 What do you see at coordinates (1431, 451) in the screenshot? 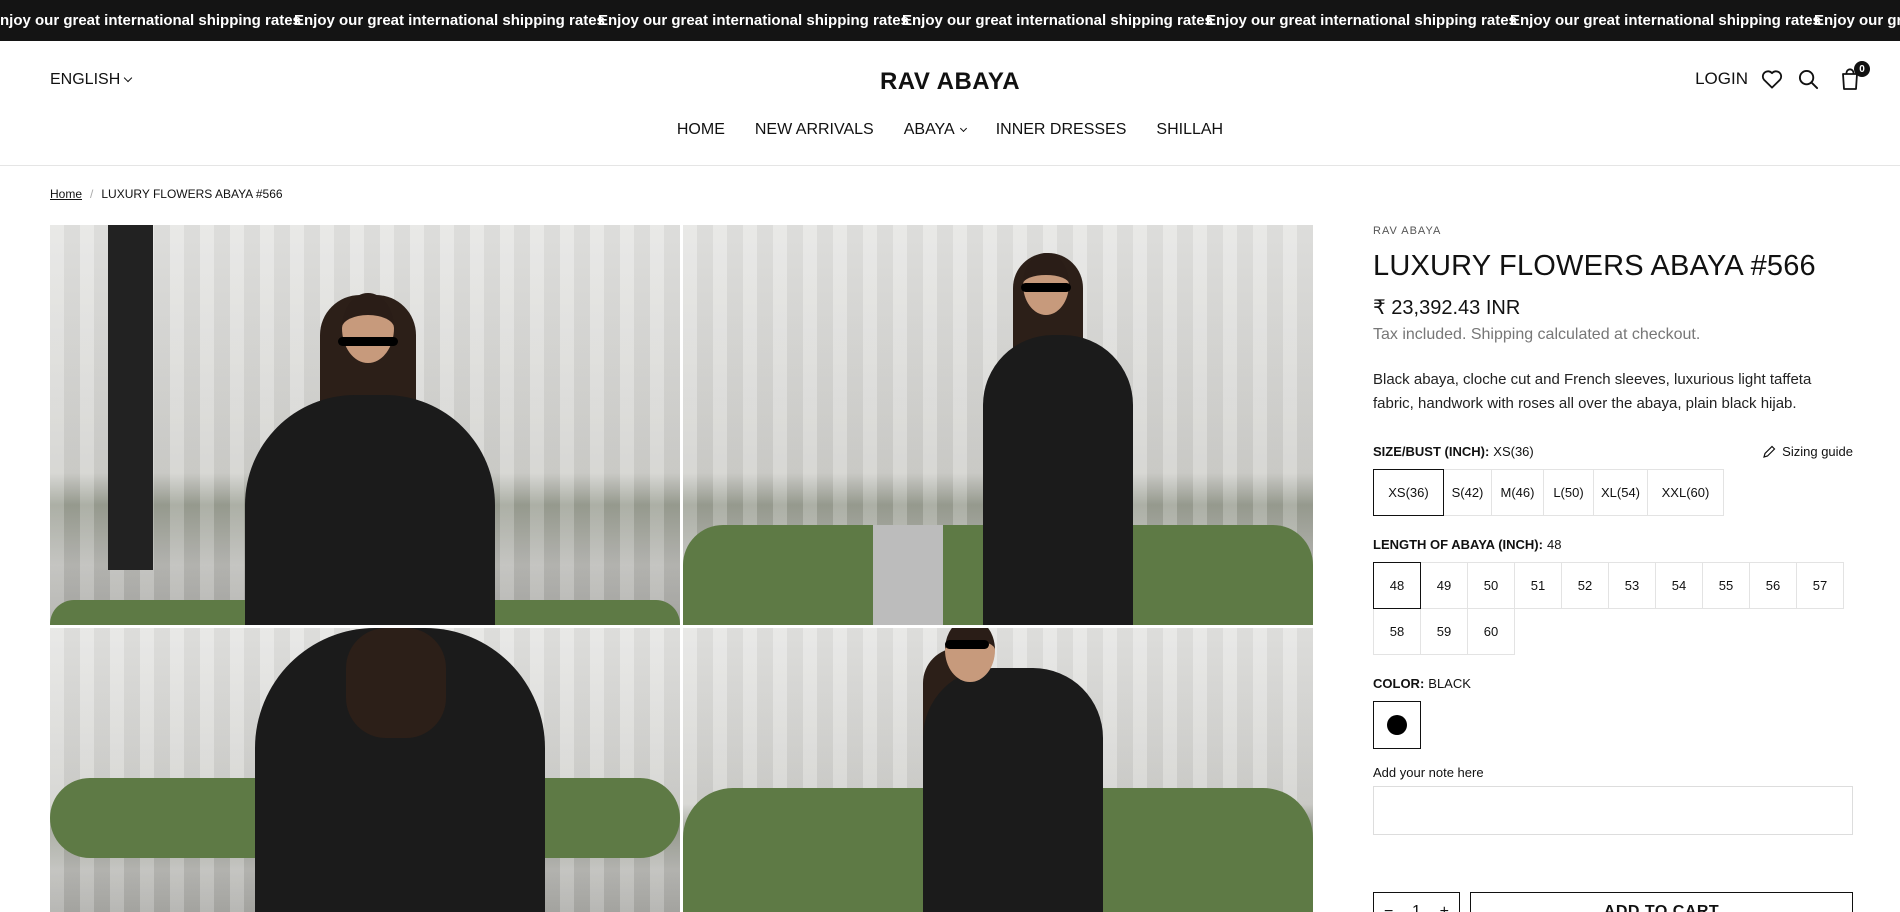
I see `size-label: SIZE/BUST (INCH):` at bounding box center [1431, 451].